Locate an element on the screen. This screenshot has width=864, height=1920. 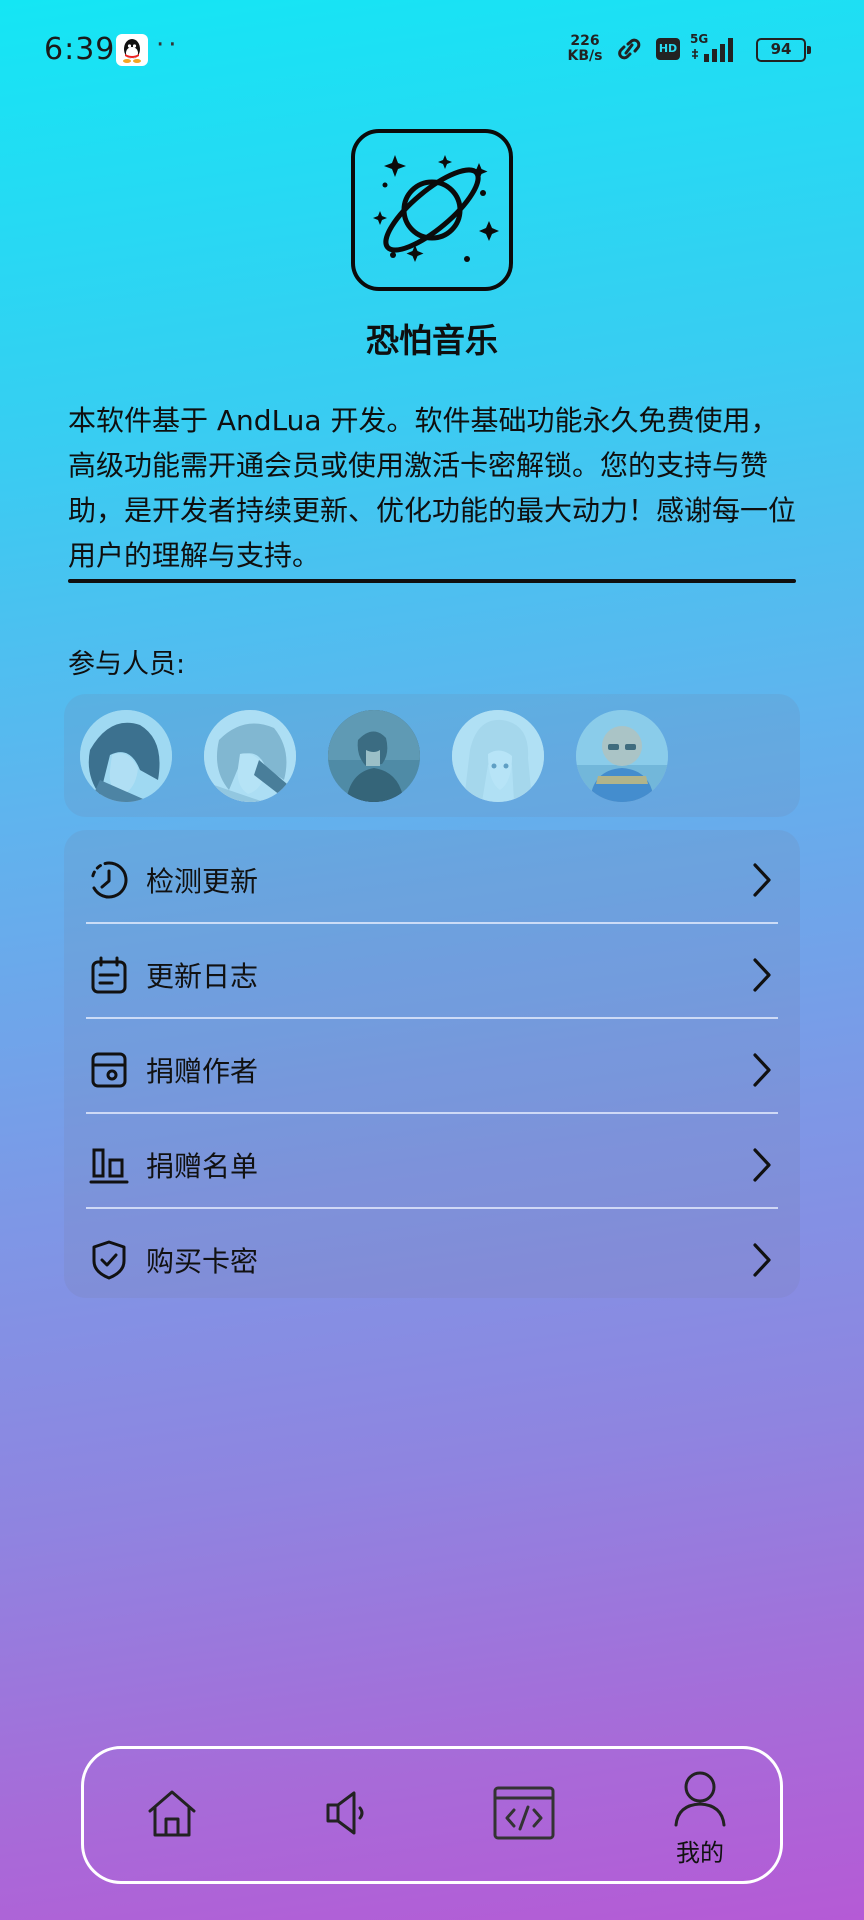
status-time: 6:39 is located at coordinates (80, 49).